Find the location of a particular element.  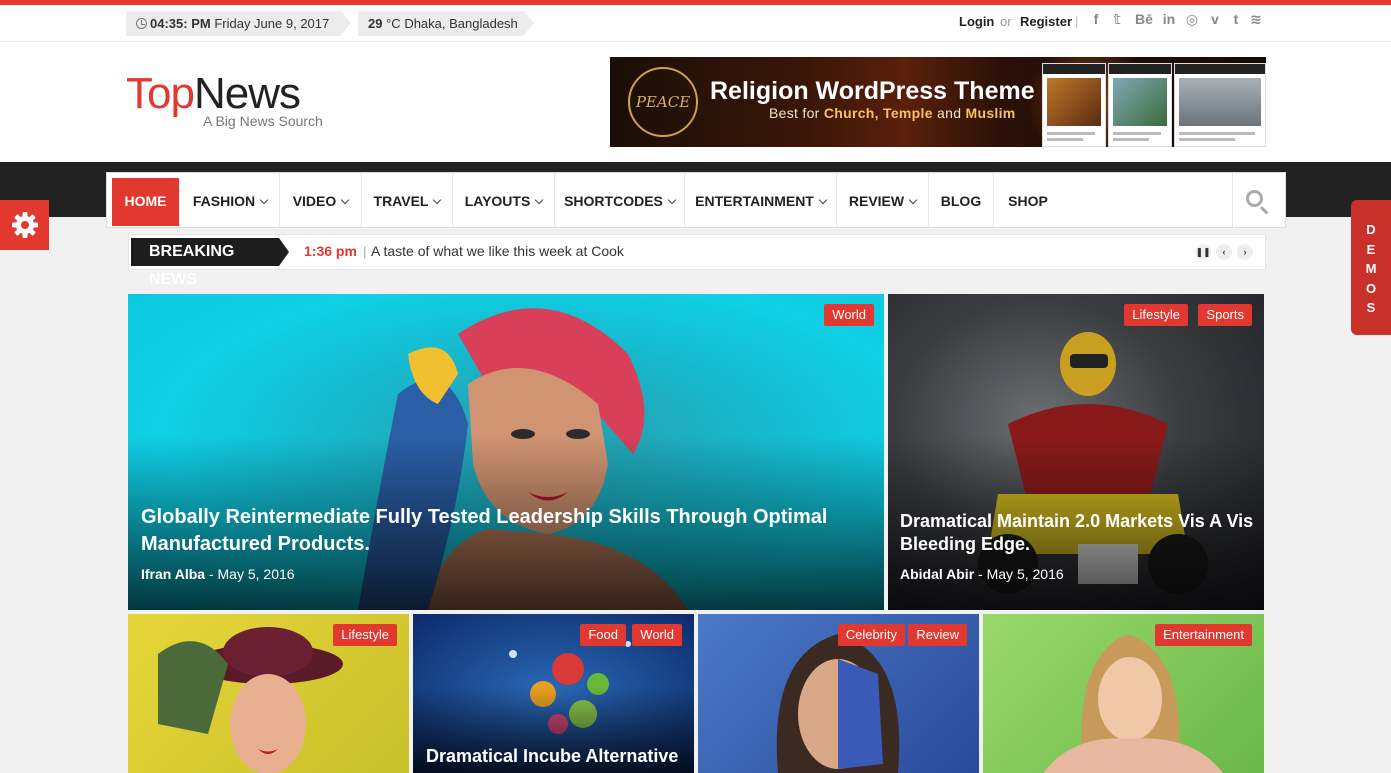

nav-item-review: REVIEW is located at coordinates (883, 200).